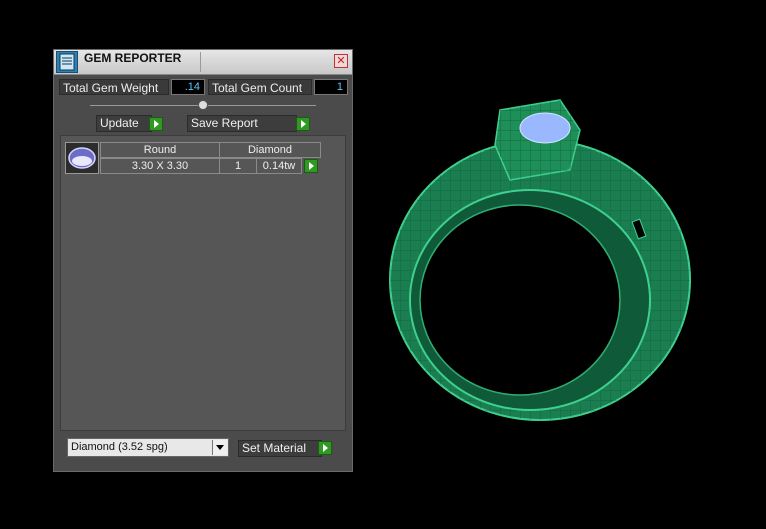  What do you see at coordinates (160, 150) in the screenshot?
I see `gem-shape-cell: Round` at bounding box center [160, 150].